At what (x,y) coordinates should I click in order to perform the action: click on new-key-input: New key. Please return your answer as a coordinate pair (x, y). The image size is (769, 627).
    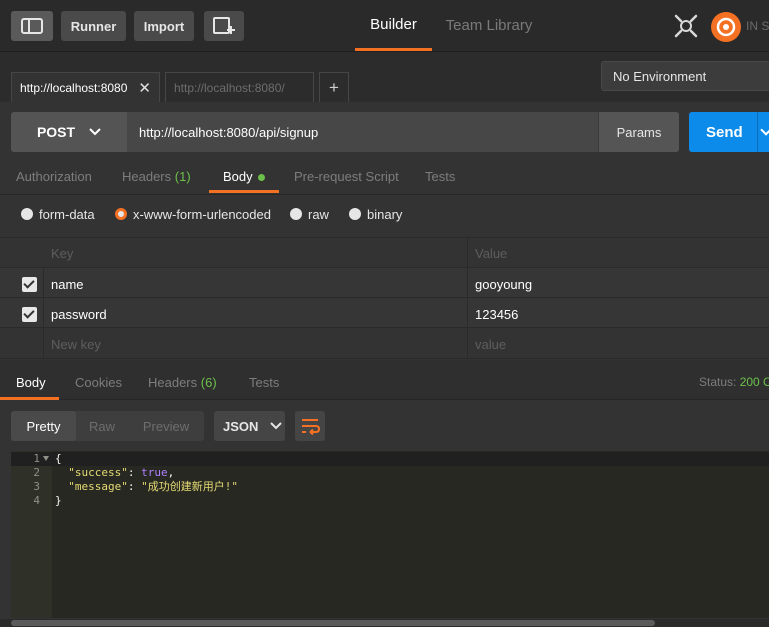
    Looking at the image, I should click on (76, 344).